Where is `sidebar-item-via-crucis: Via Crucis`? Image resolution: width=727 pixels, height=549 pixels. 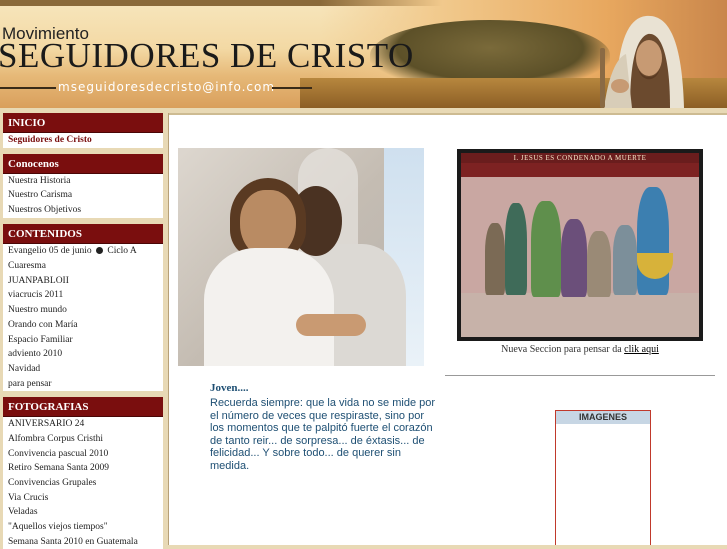 sidebar-item-via-crucis: Via Crucis is located at coordinates (83, 498).